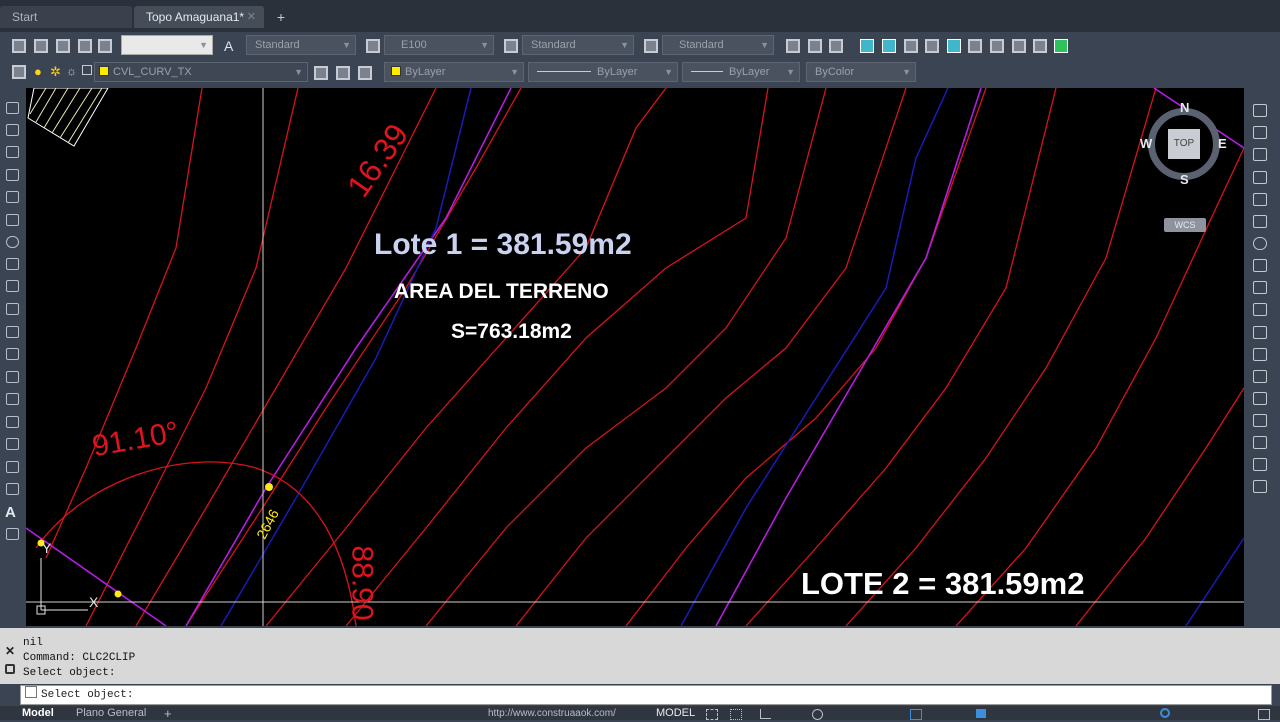 This screenshot has width=1280, height=722. Describe the element at coordinates (63, 46) in the screenshot. I see `save-icon` at that location.